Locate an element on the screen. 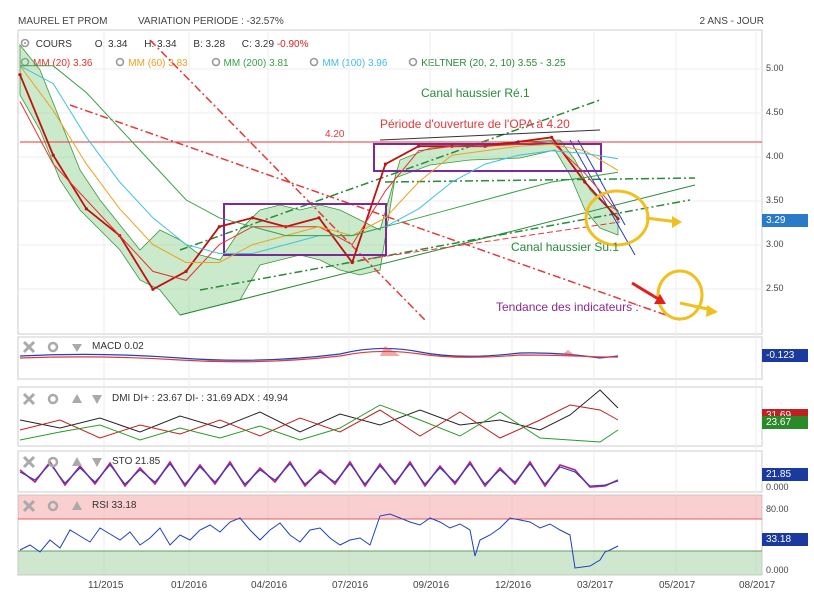 Image resolution: width=814 pixels, height=603 pixels. sto-legend: STO 21.85 is located at coordinates (136, 461).